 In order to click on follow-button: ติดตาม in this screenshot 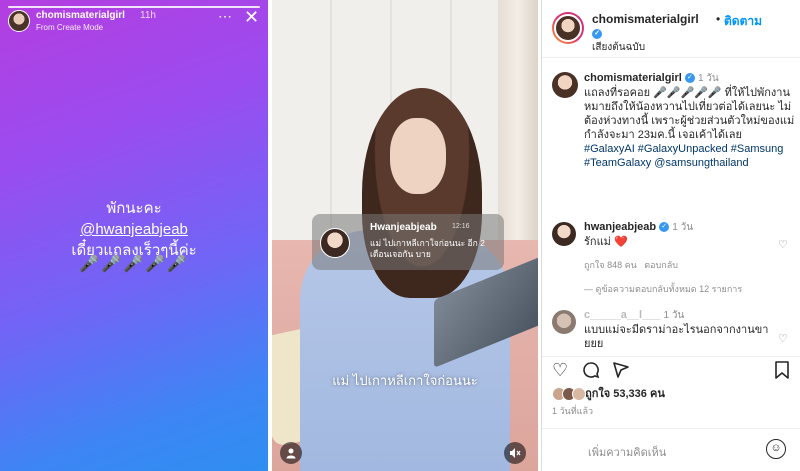, I will do `click(743, 21)`.